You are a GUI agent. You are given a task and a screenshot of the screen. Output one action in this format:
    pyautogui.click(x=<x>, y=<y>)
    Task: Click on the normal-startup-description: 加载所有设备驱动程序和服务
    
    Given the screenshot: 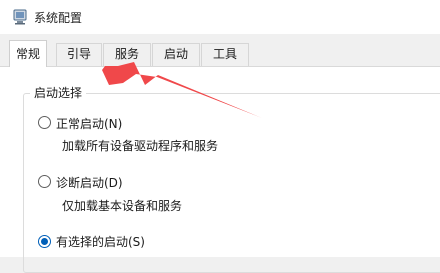 What is the action you would take?
    pyautogui.click(x=140, y=146)
    